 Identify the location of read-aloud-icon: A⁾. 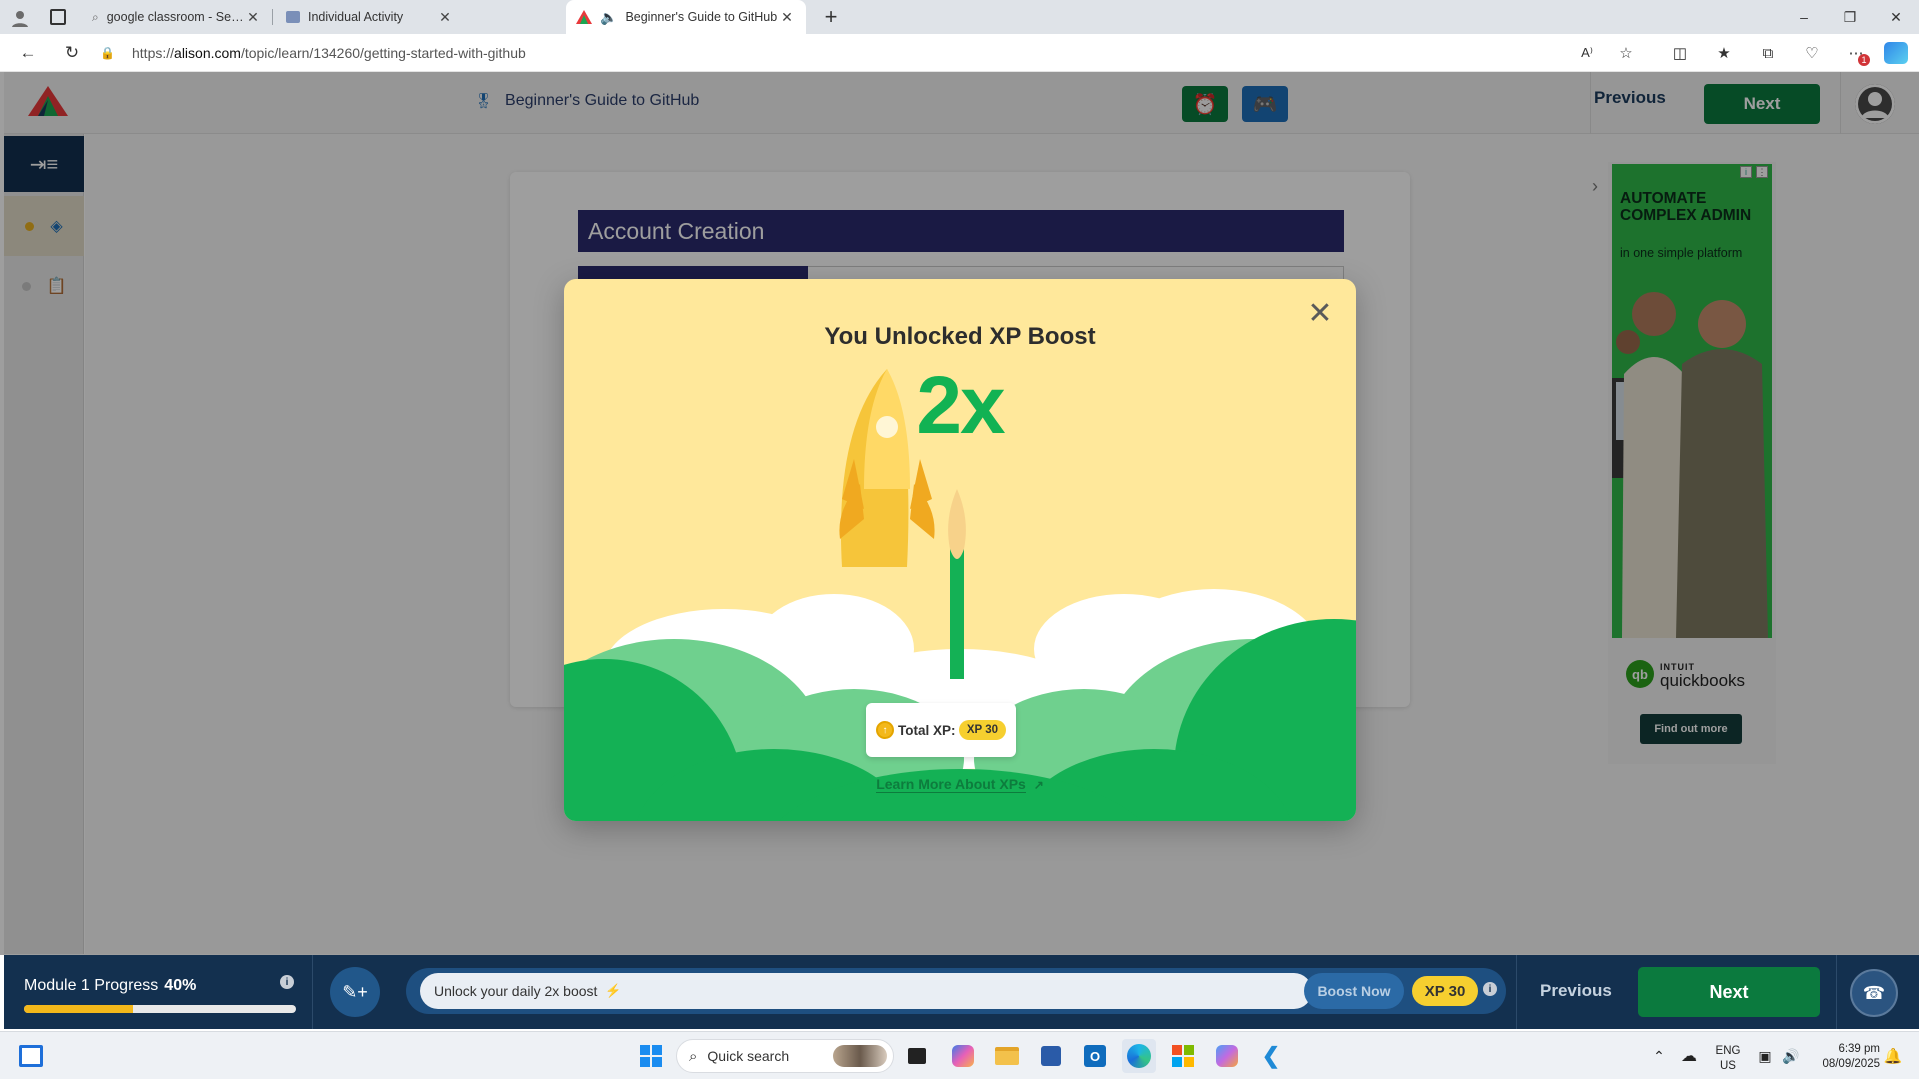
(1587, 53).